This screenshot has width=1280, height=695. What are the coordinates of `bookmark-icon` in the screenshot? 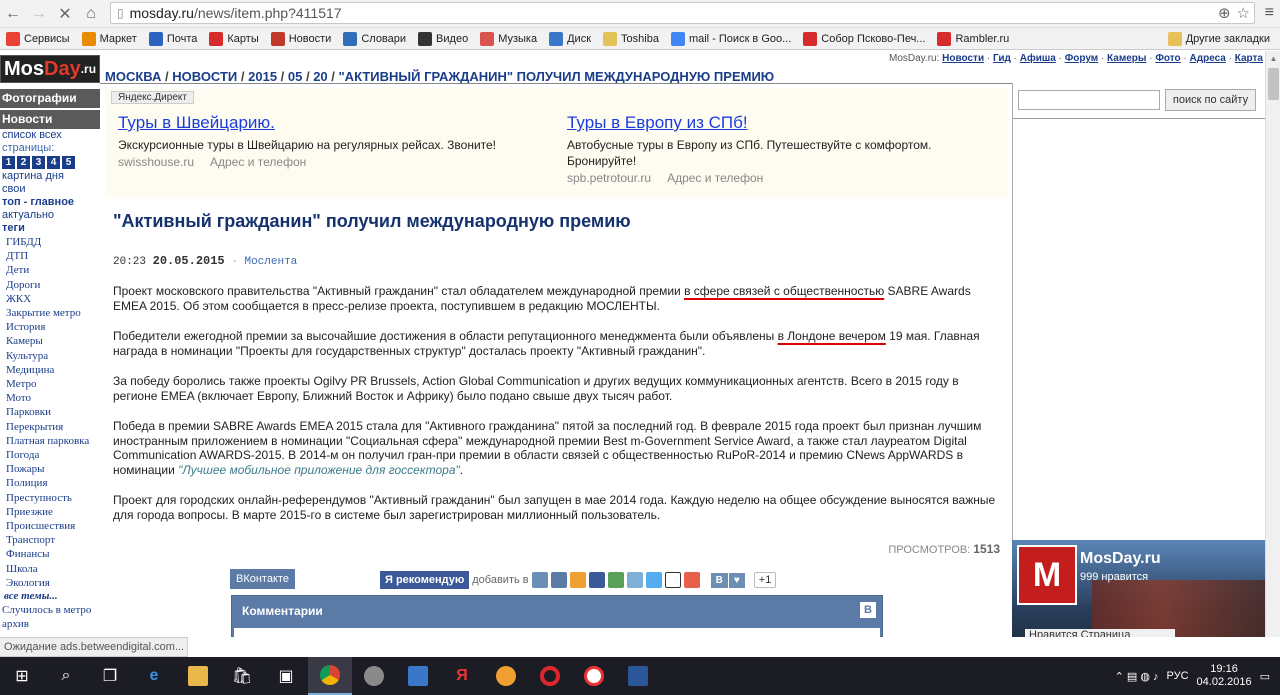 It's located at (539, 580).